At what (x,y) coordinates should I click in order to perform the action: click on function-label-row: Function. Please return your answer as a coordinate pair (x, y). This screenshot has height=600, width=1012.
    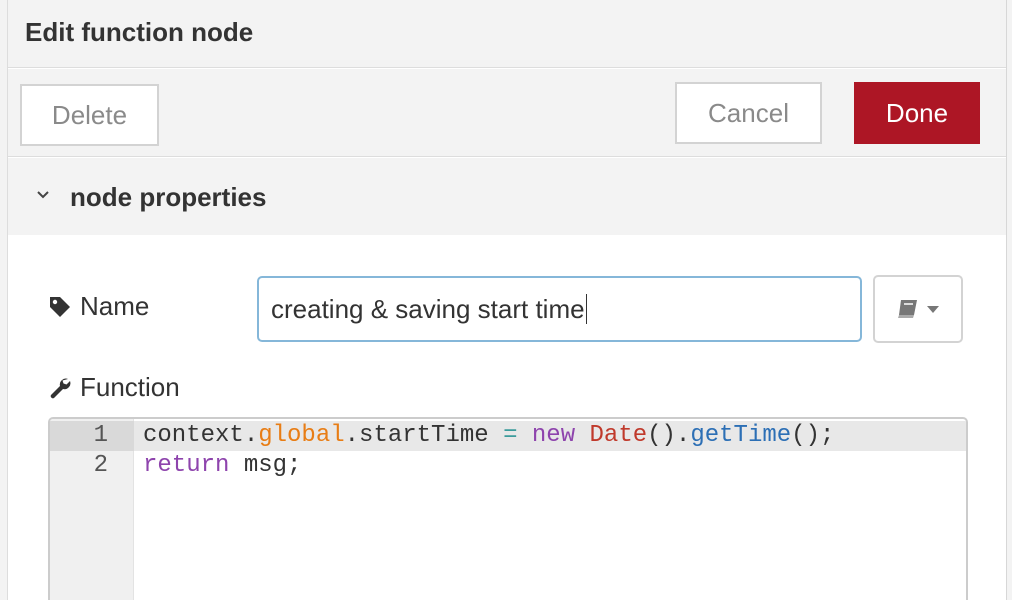
    Looking at the image, I should click on (114, 387).